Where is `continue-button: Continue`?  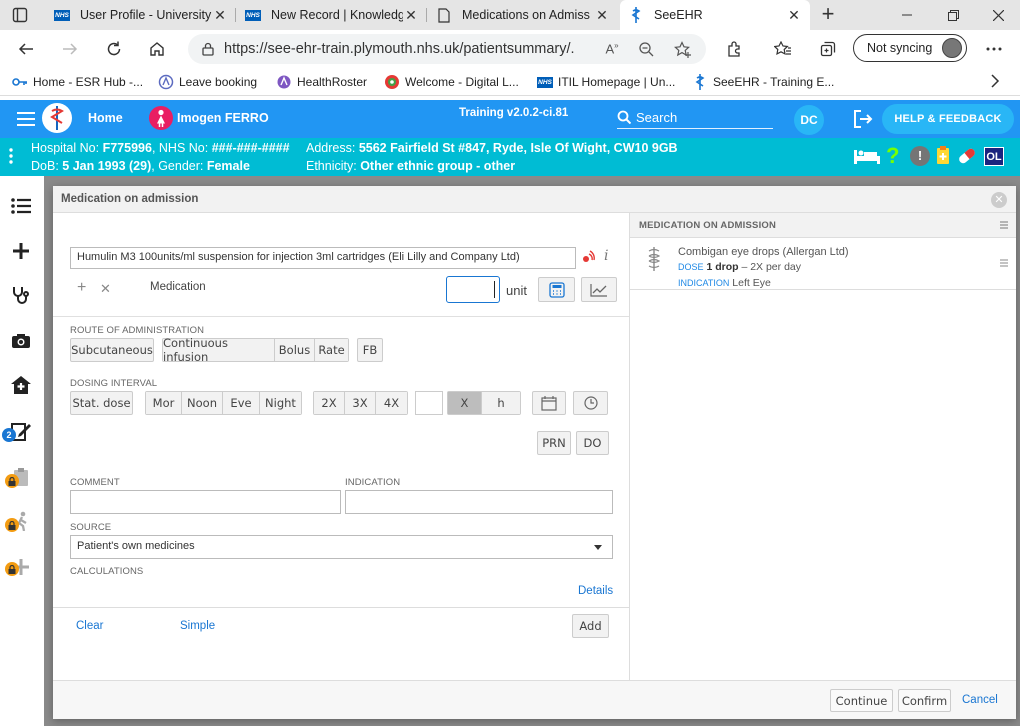 continue-button: Continue is located at coordinates (861, 700).